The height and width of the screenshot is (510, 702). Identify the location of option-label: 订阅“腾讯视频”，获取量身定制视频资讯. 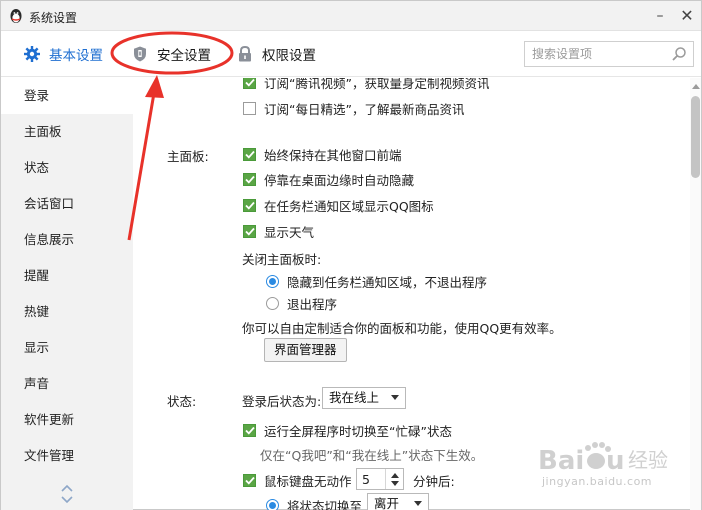
(377, 84).